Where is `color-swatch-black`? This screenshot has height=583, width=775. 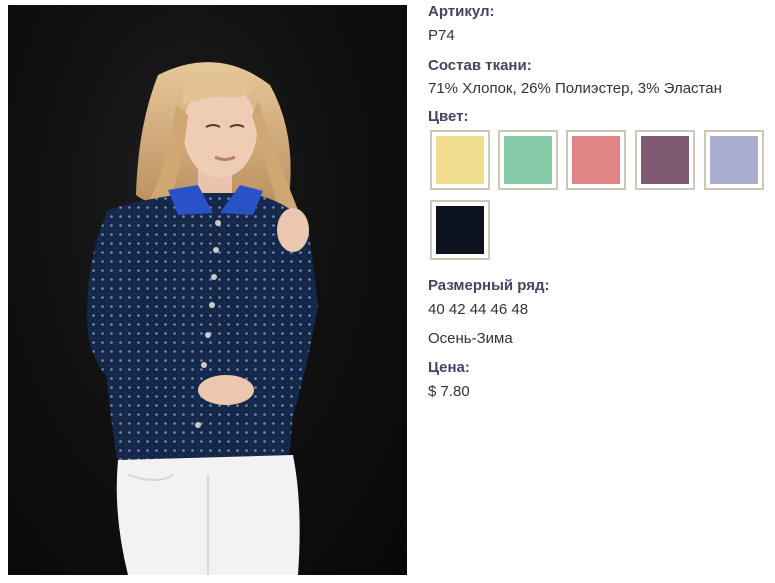 color-swatch-black is located at coordinates (460, 230).